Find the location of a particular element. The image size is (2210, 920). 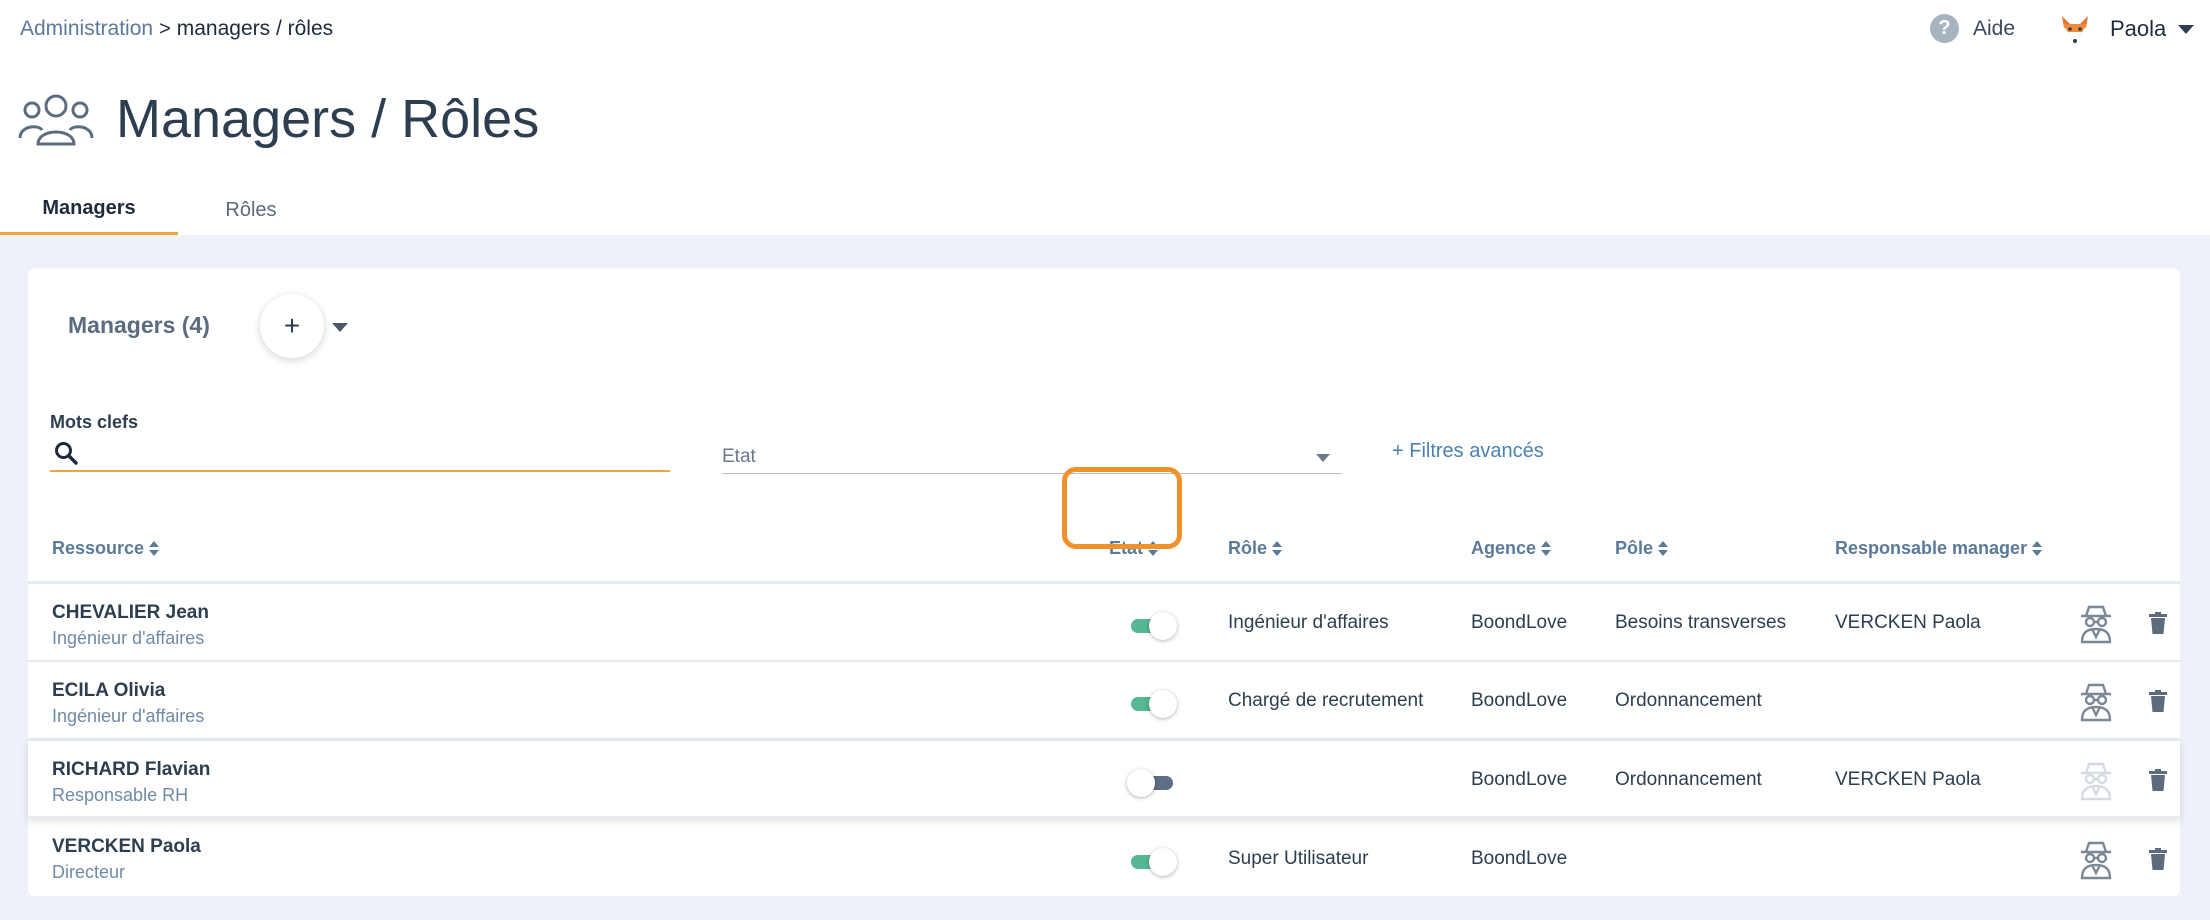

user-menu: Paola is located at coordinates (2126, 29).